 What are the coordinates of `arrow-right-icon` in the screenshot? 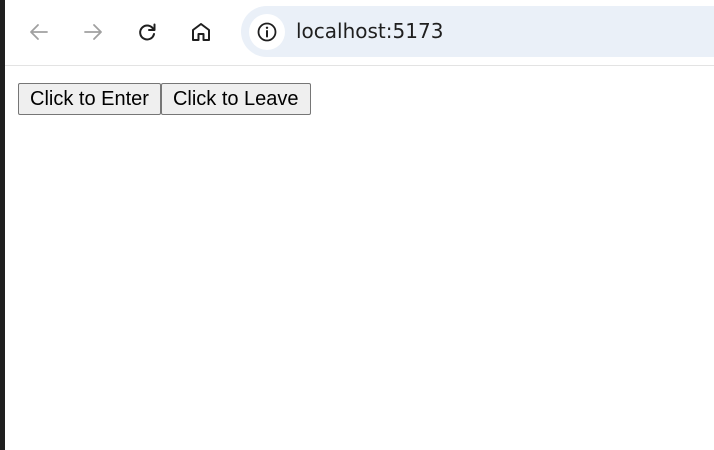 It's located at (93, 32).